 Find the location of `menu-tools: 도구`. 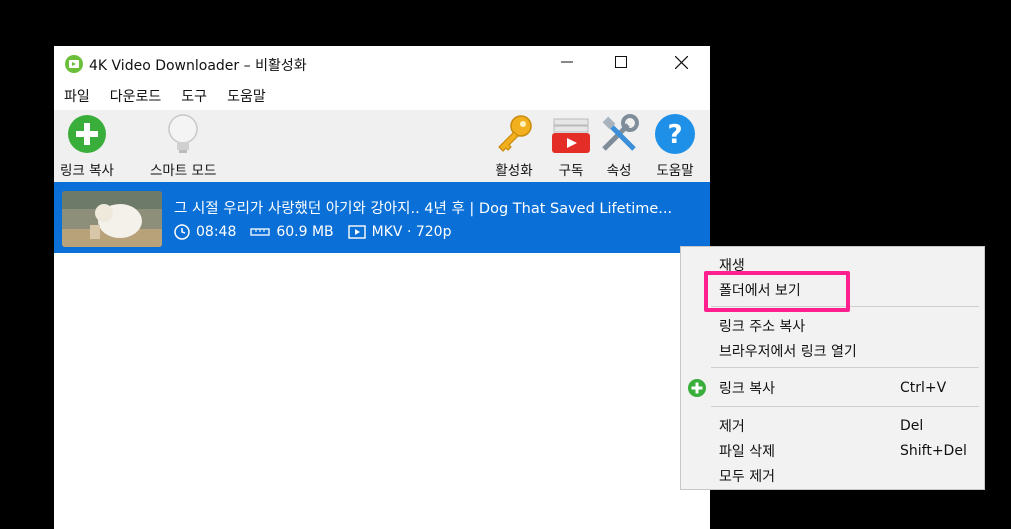

menu-tools: 도구 is located at coordinates (194, 97).